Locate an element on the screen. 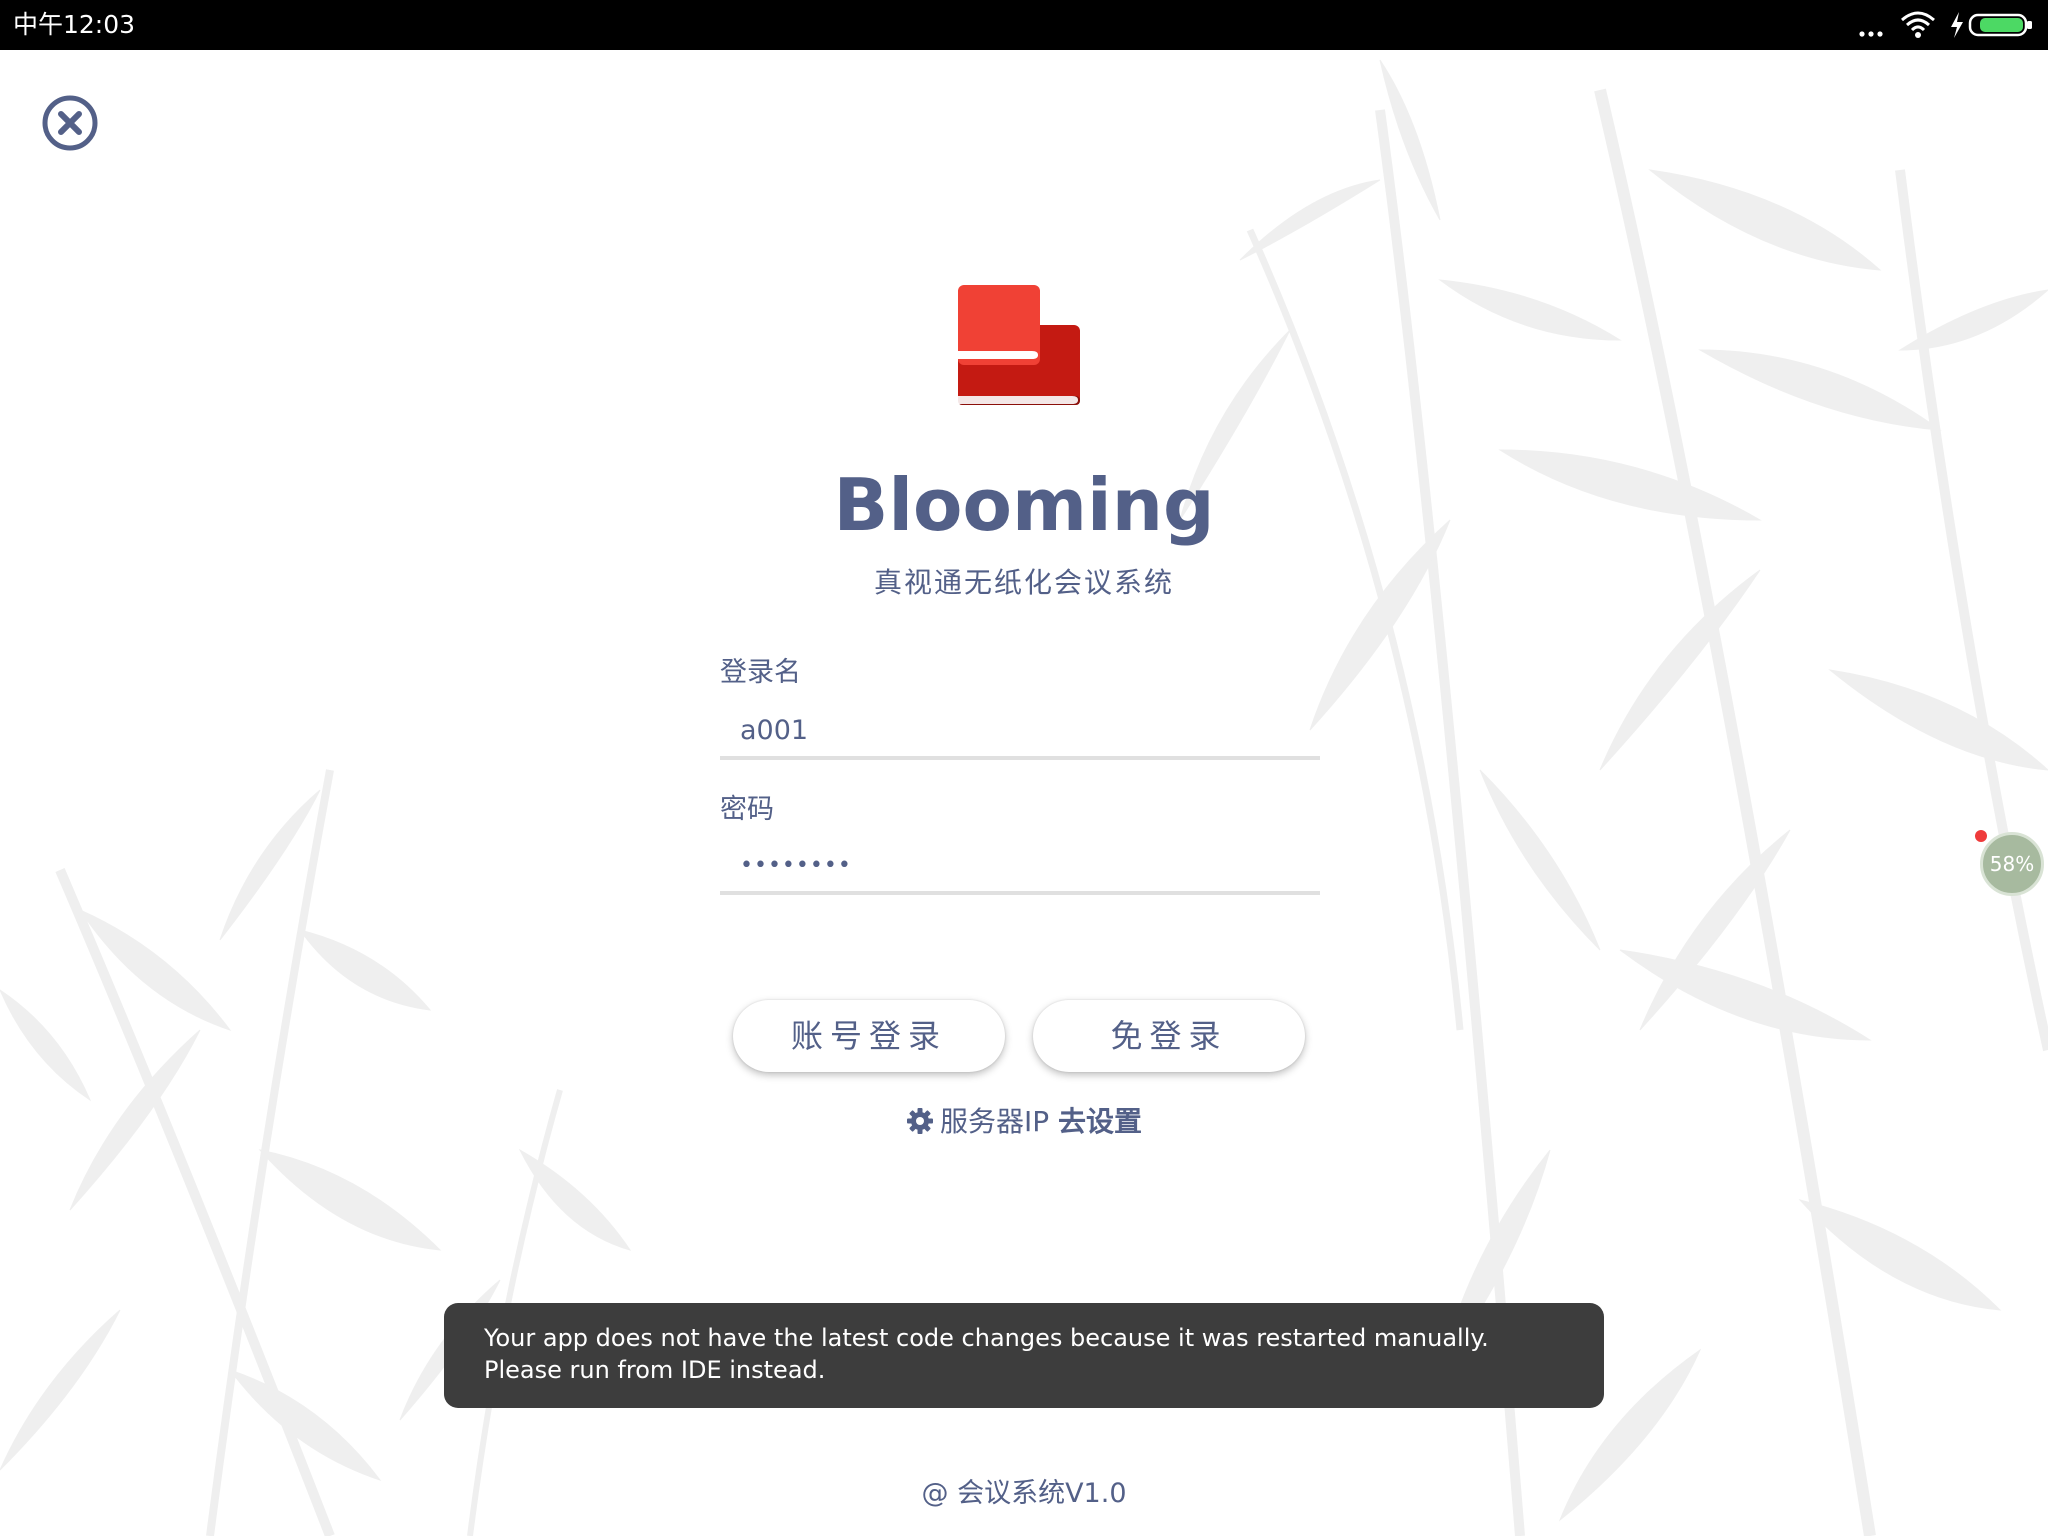  go-settings-link: 去设置 is located at coordinates (1100, 1121).